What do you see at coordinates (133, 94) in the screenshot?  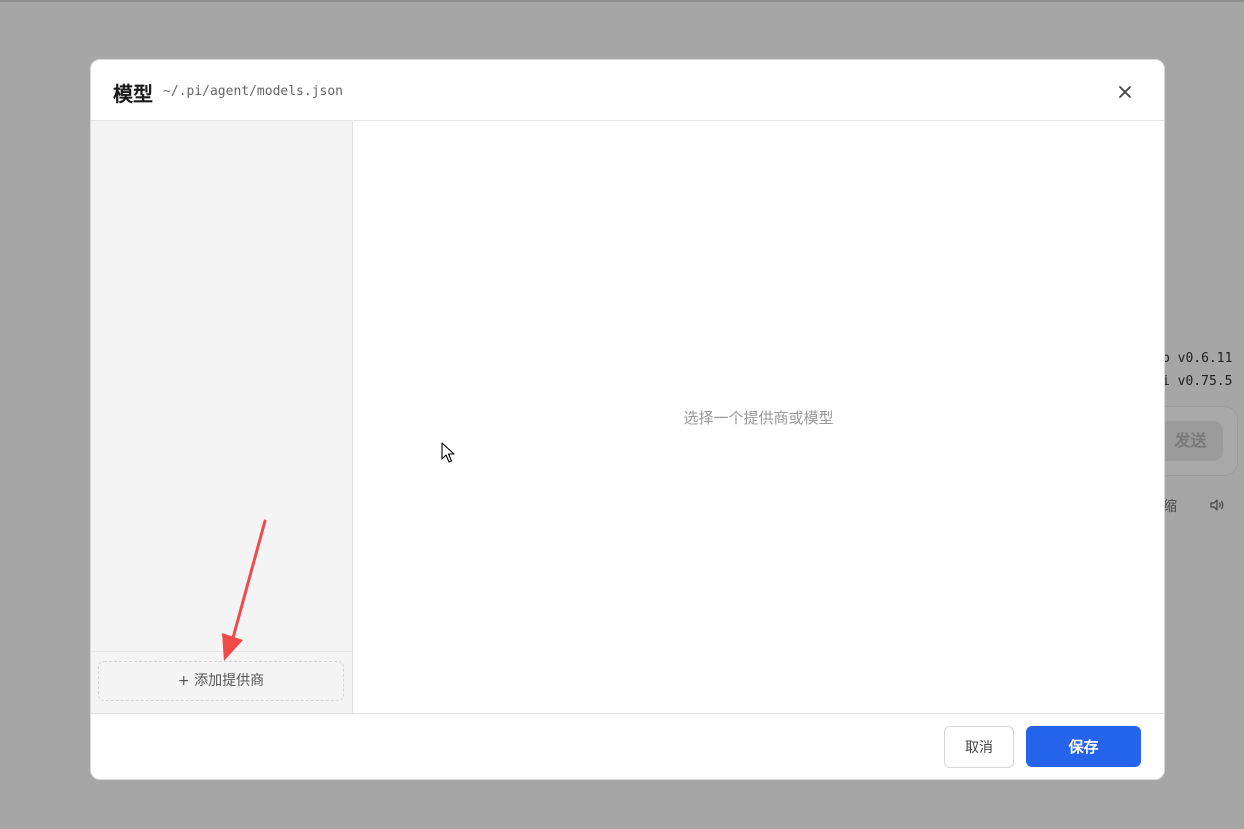 I see `dialog-title: 模型` at bounding box center [133, 94].